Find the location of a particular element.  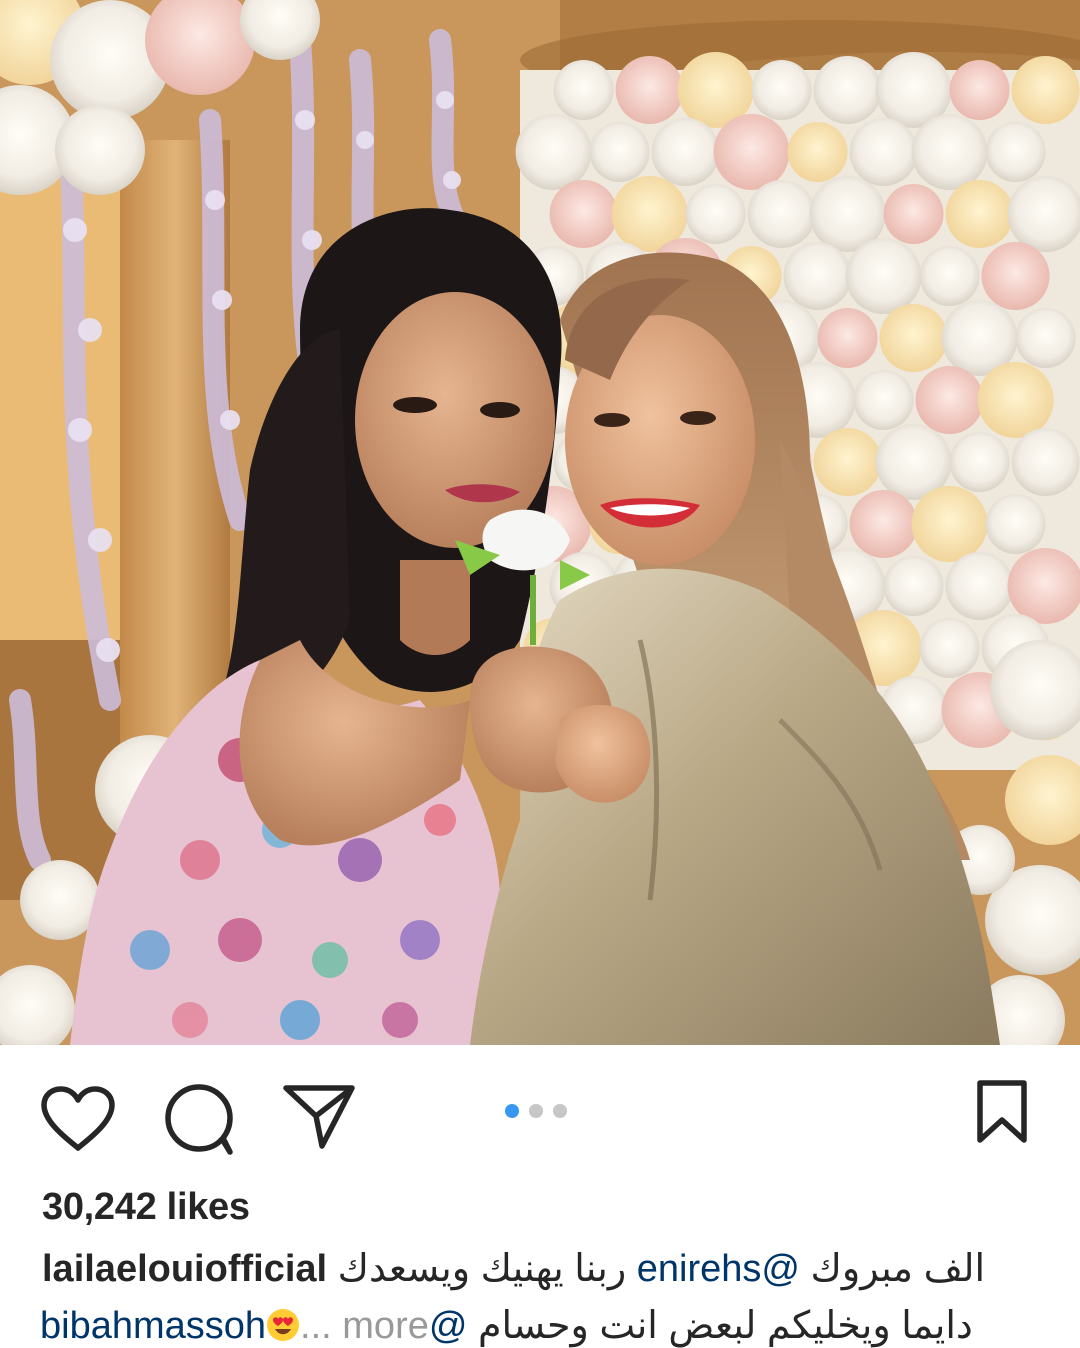

caption-arabic-b: ربنا يهنيك ويسعدك is located at coordinates (482, 1269).